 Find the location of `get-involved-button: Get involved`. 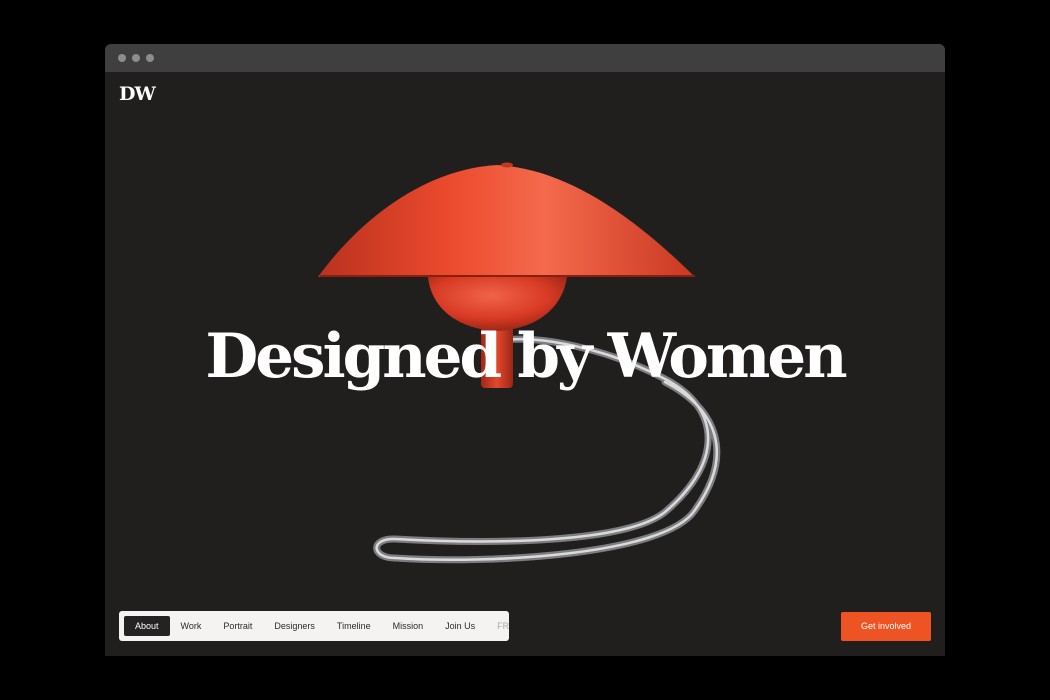

get-involved-button: Get involved is located at coordinates (886, 626).